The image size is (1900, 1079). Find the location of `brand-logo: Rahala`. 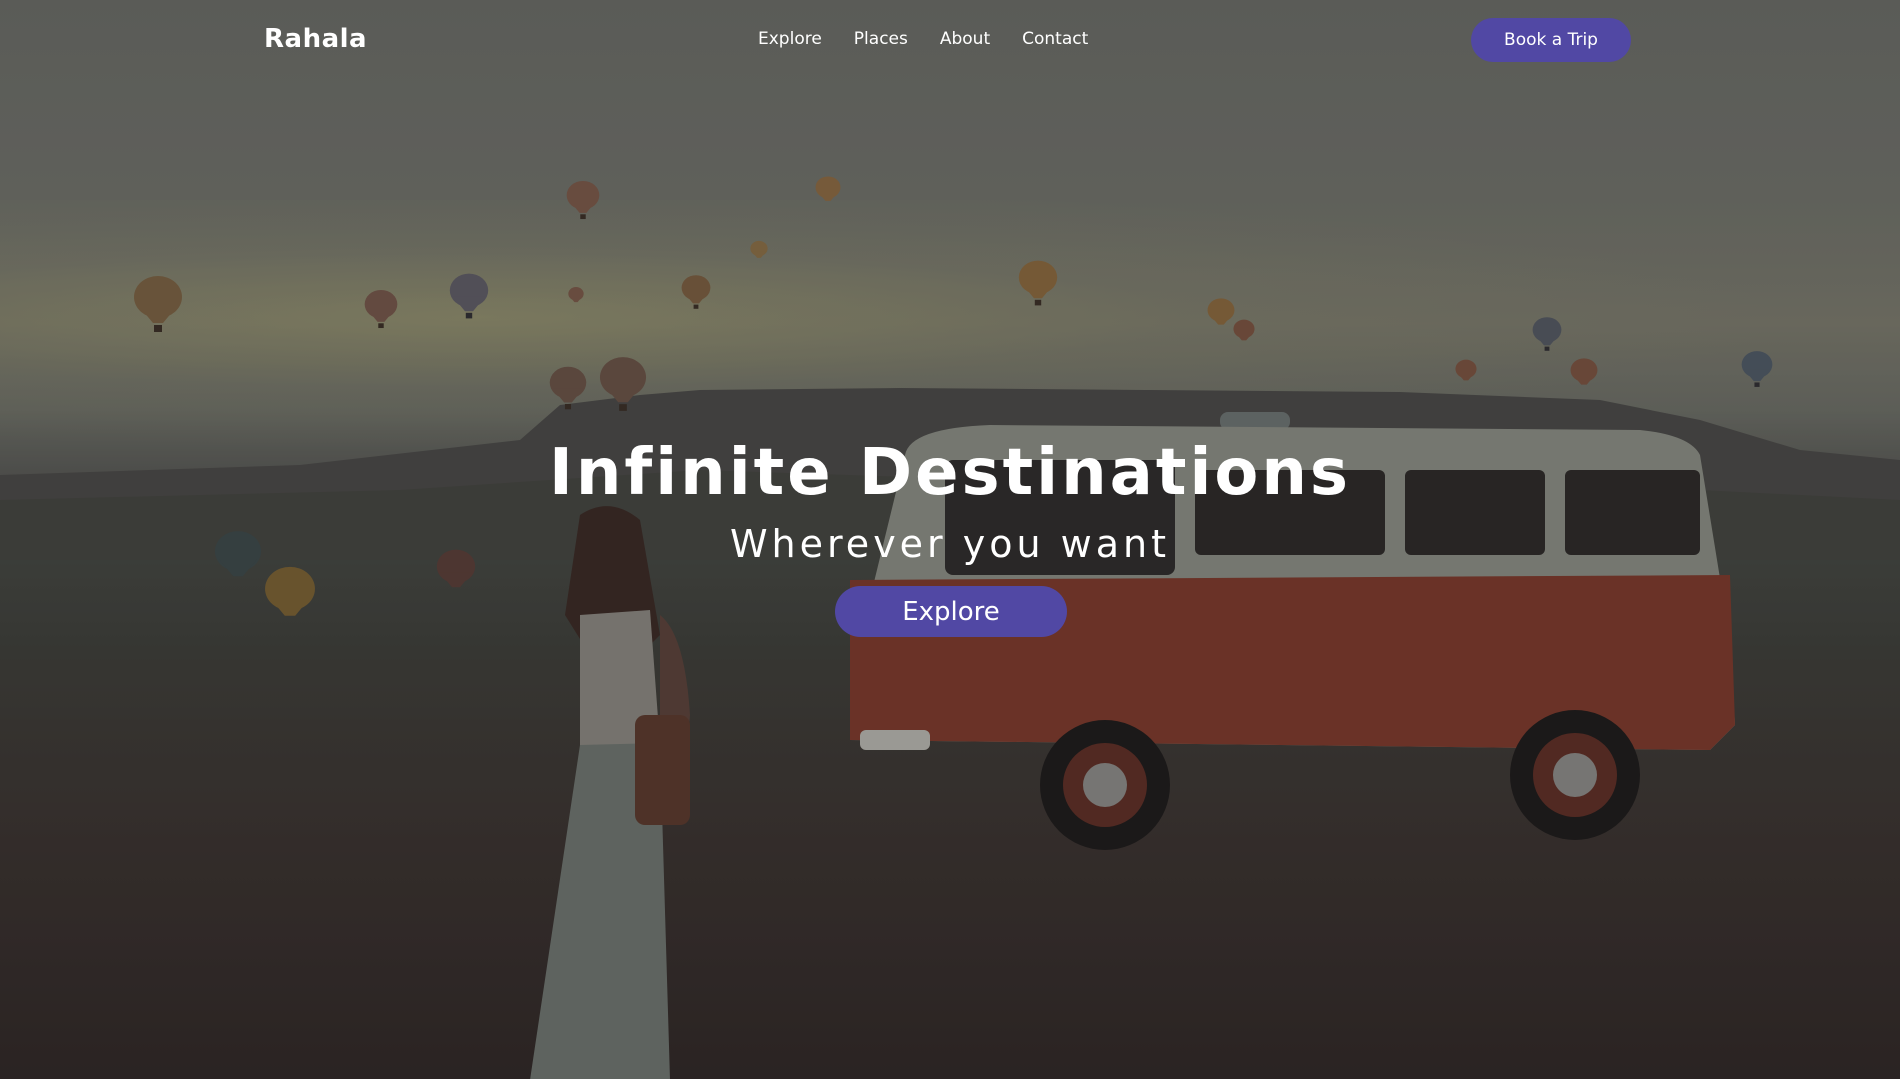

brand-logo: Rahala is located at coordinates (315, 39).